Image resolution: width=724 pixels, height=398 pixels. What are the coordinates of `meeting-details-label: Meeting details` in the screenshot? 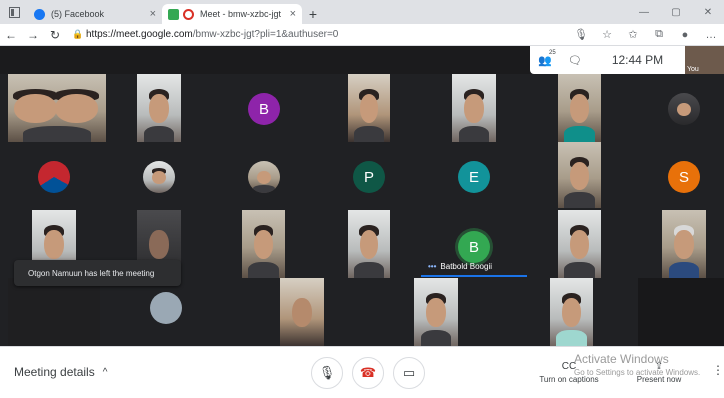 It's located at (54, 372).